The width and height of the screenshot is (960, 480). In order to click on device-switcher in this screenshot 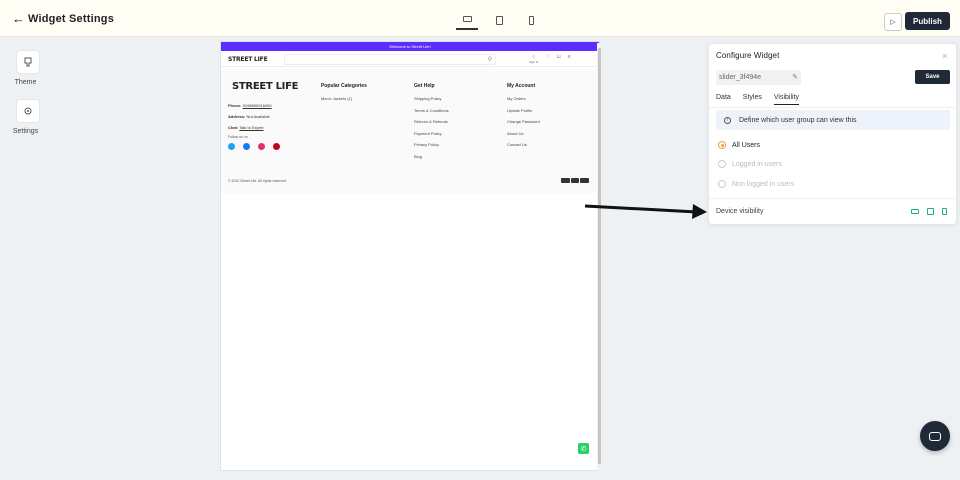, I will do `click(499, 20)`.